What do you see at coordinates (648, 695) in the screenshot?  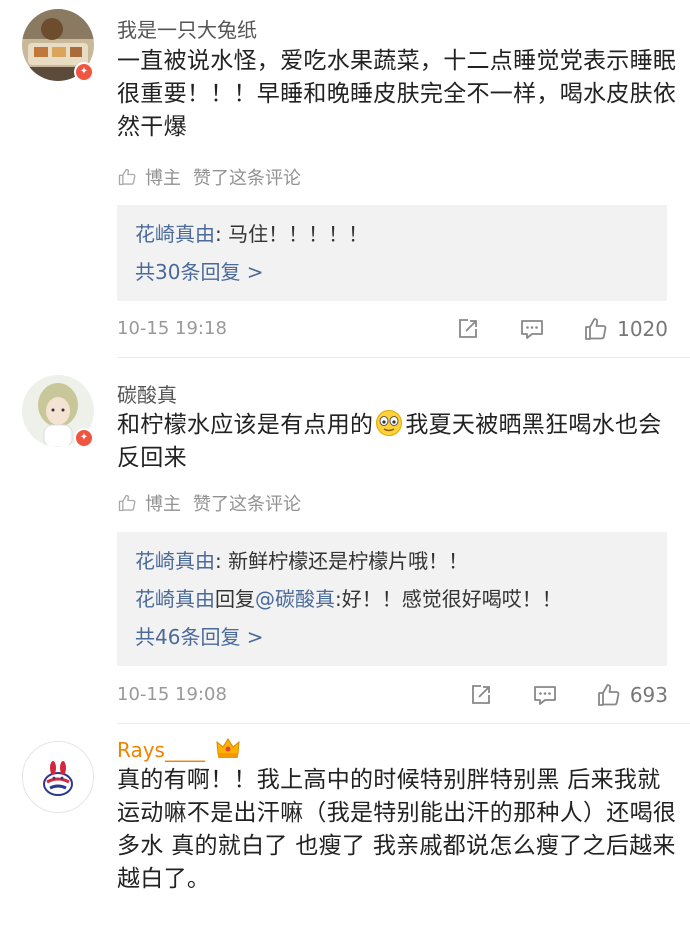 I see `like-count: 693` at bounding box center [648, 695].